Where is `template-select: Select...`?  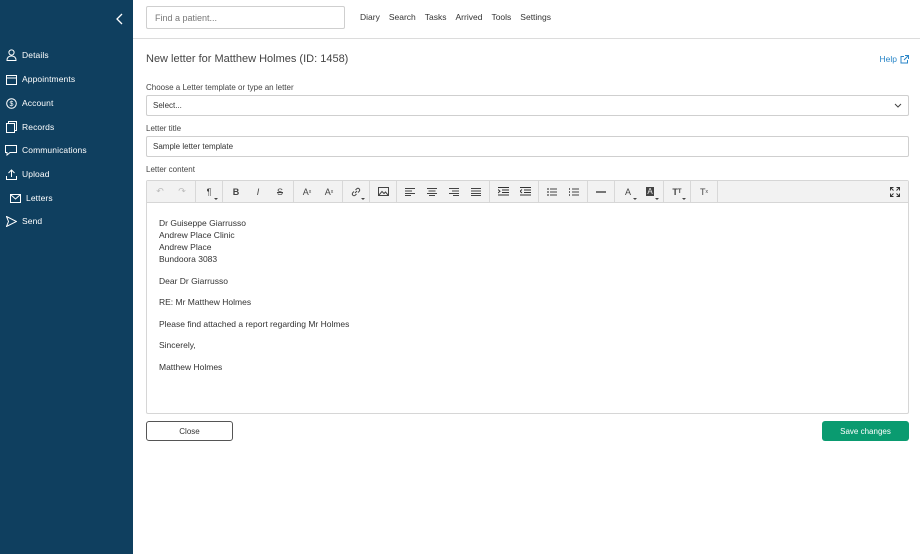
template-select: Select... is located at coordinates (527, 105).